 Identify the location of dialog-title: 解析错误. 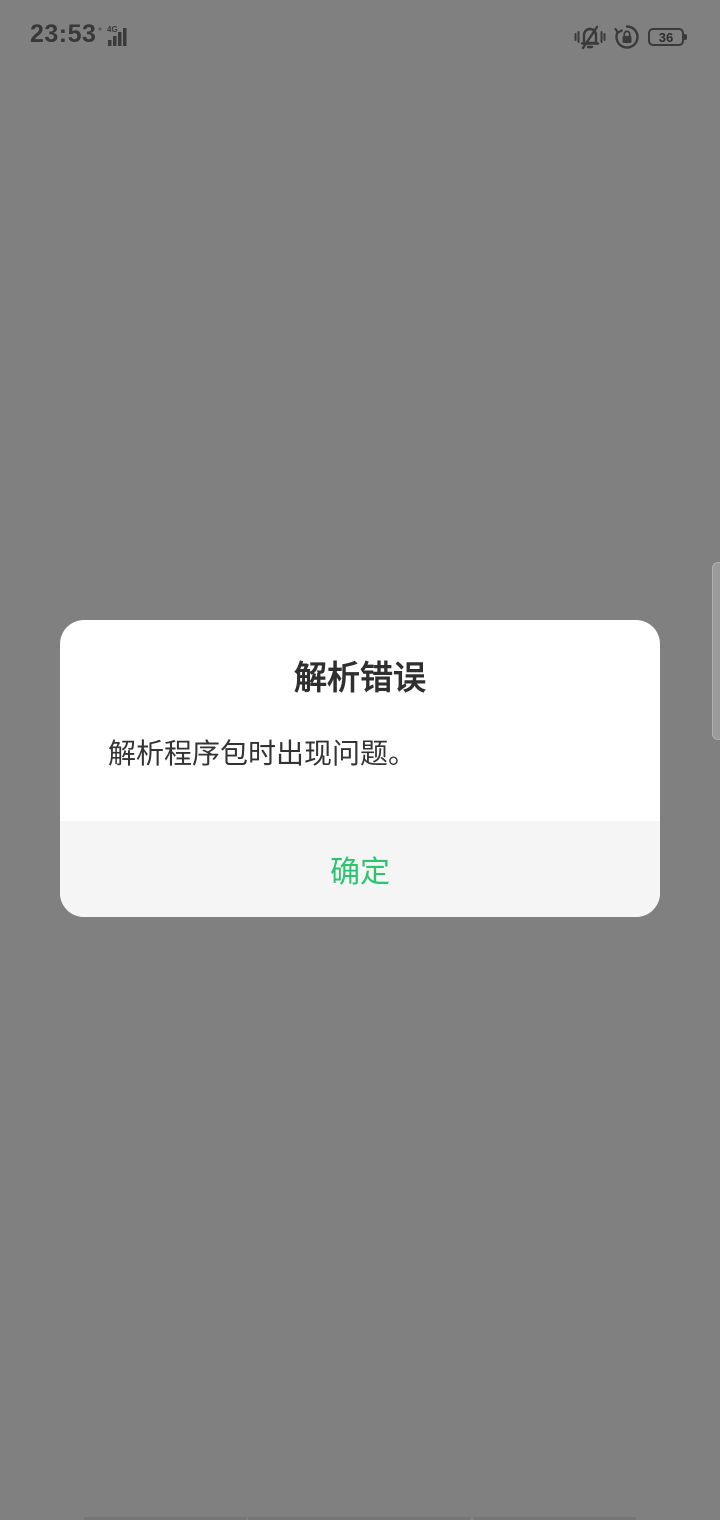
(360, 677).